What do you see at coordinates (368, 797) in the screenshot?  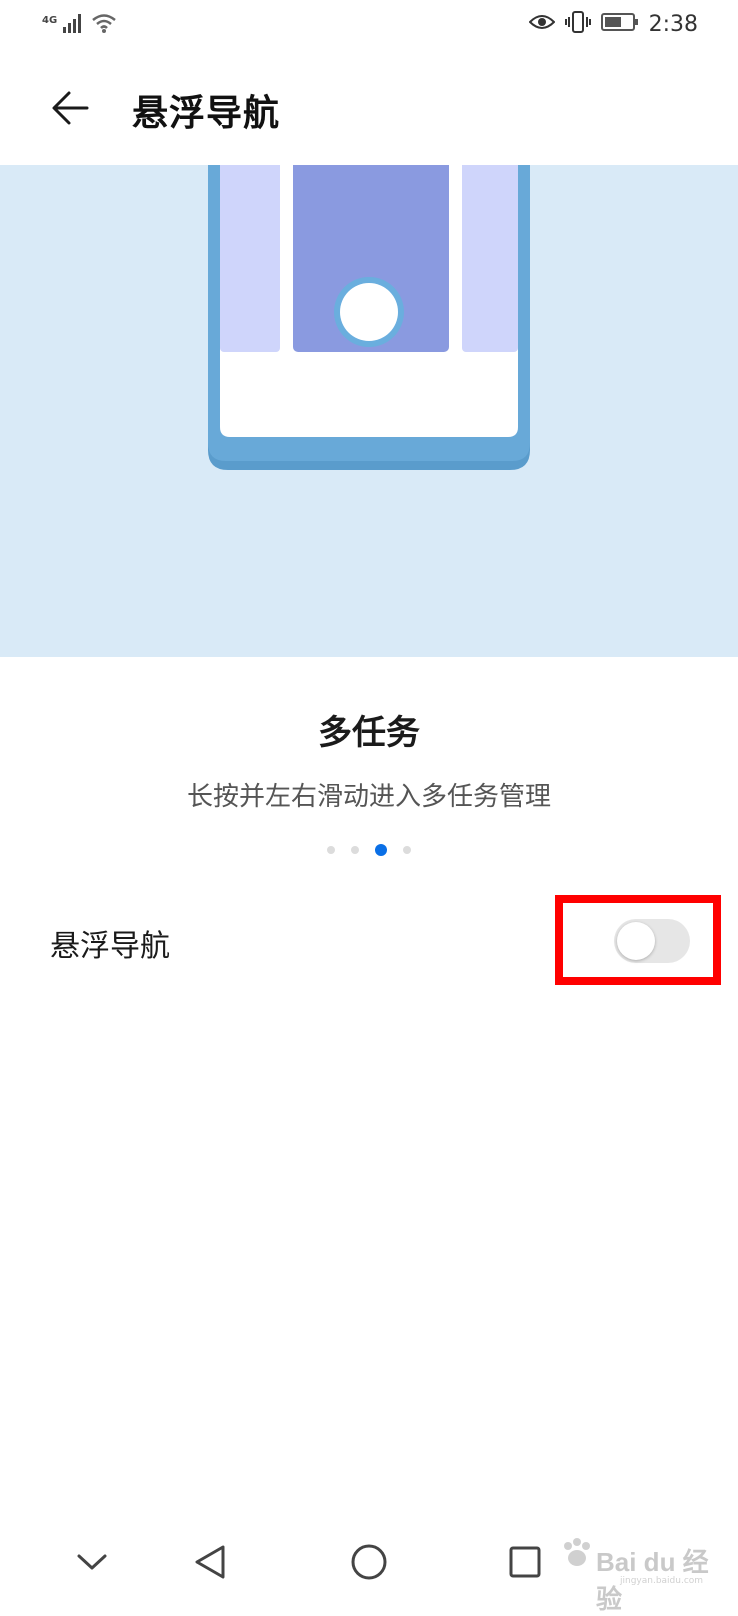 I see `feature-description: 长按并左右滑动进入多任务管理` at bounding box center [368, 797].